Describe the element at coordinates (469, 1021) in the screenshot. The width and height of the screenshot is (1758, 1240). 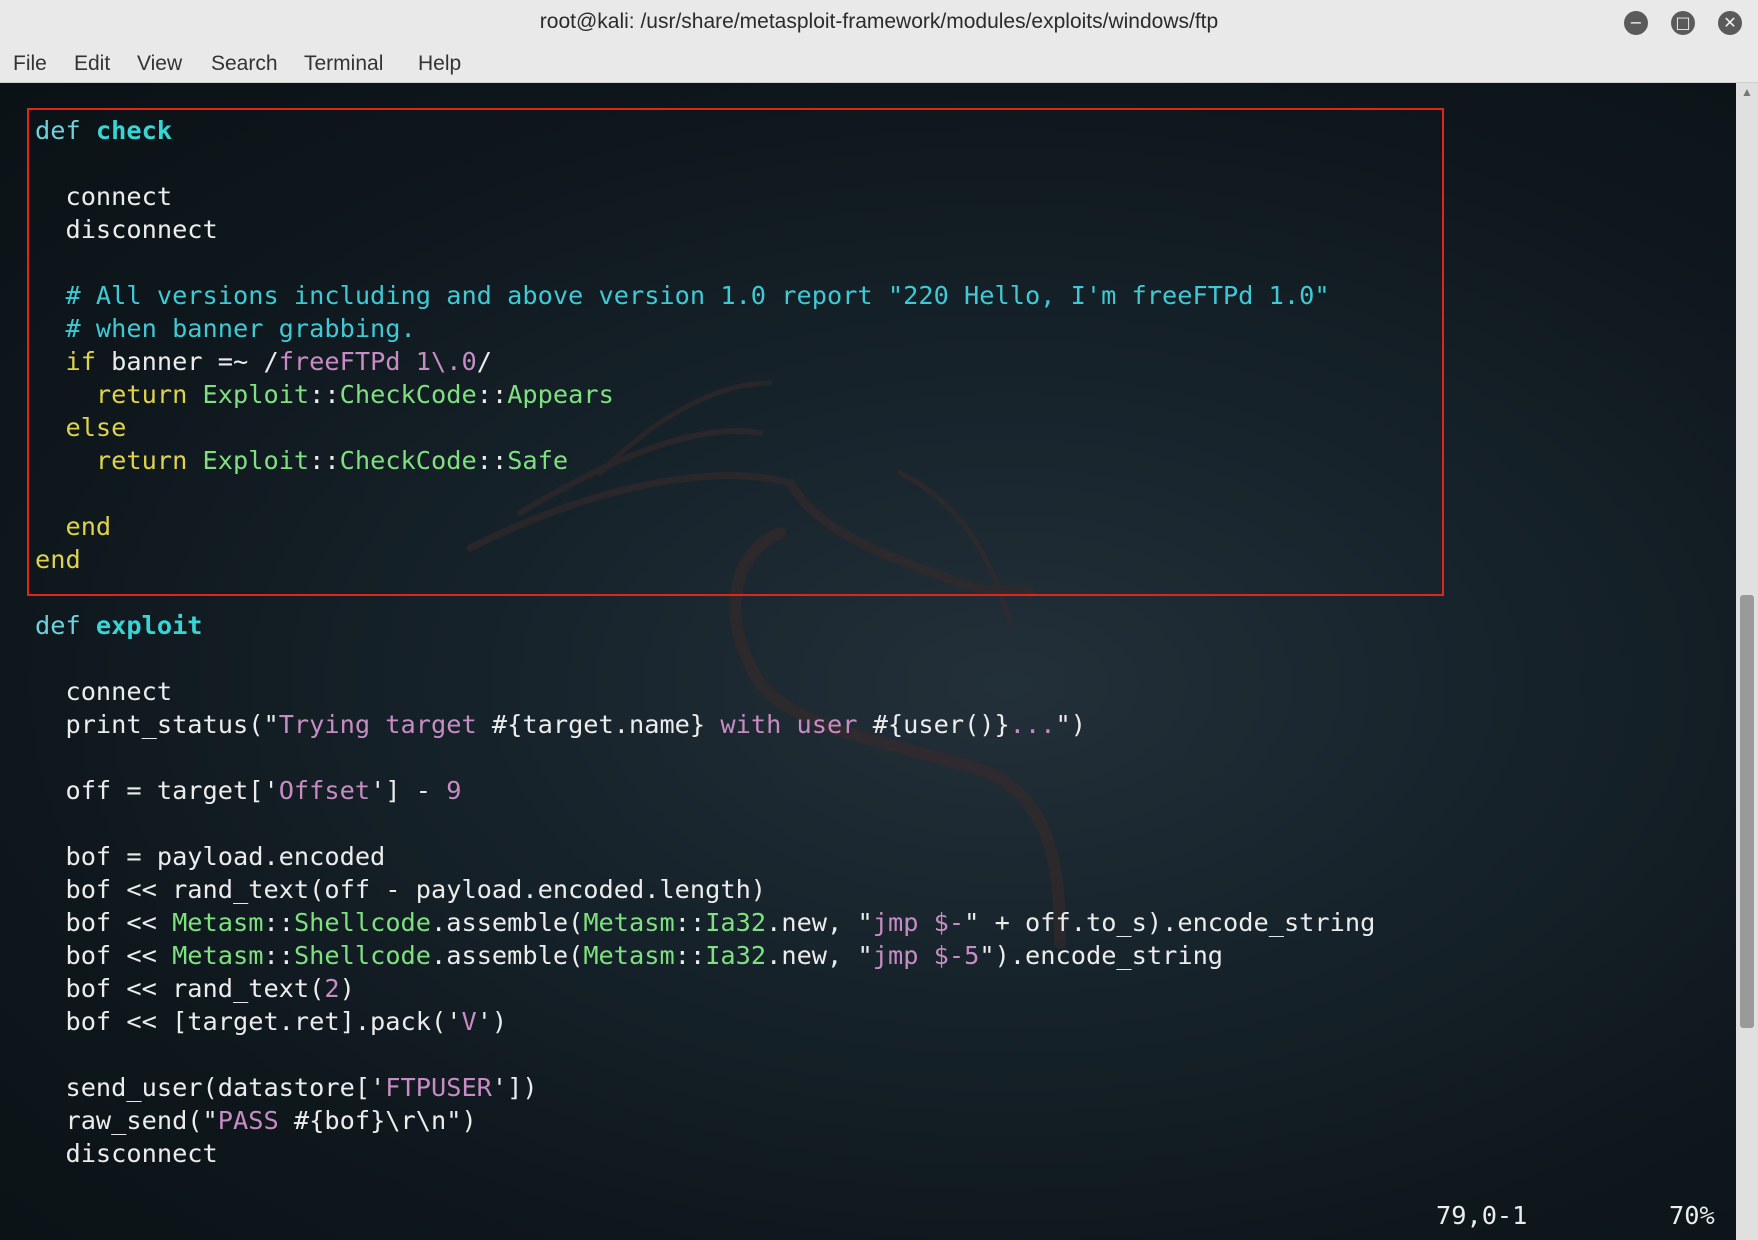
I see `code-token: V` at that location.